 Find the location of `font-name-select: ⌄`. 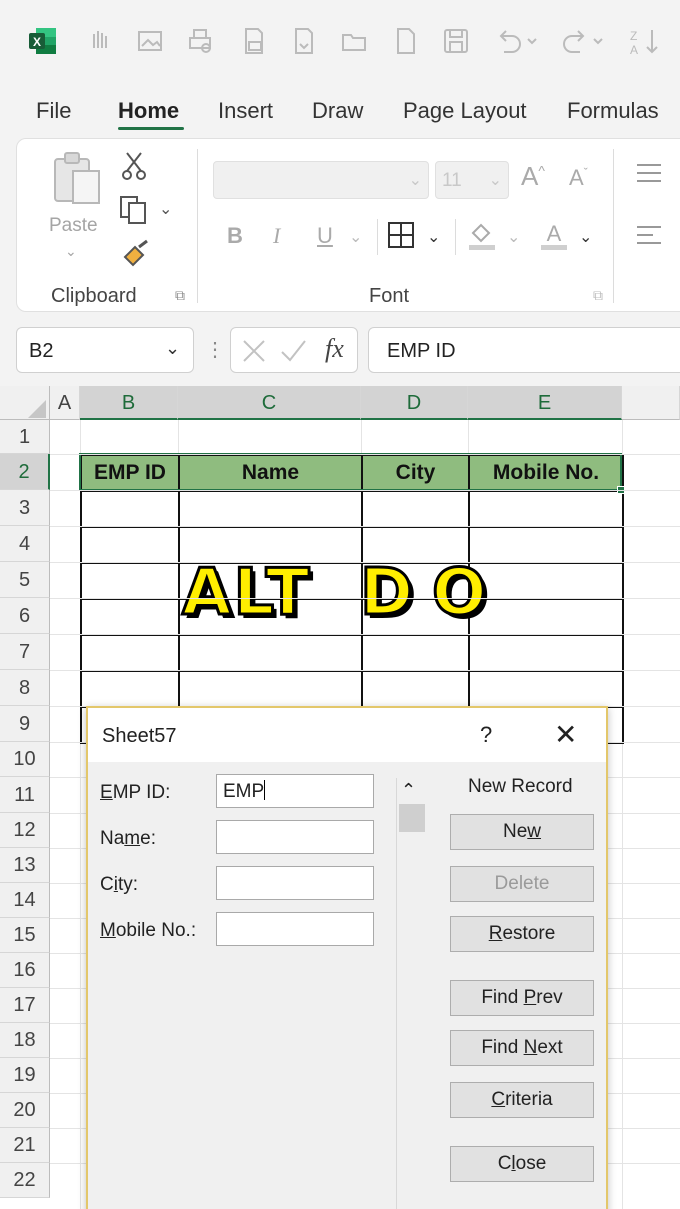

font-name-select: ⌄ is located at coordinates (321, 180).